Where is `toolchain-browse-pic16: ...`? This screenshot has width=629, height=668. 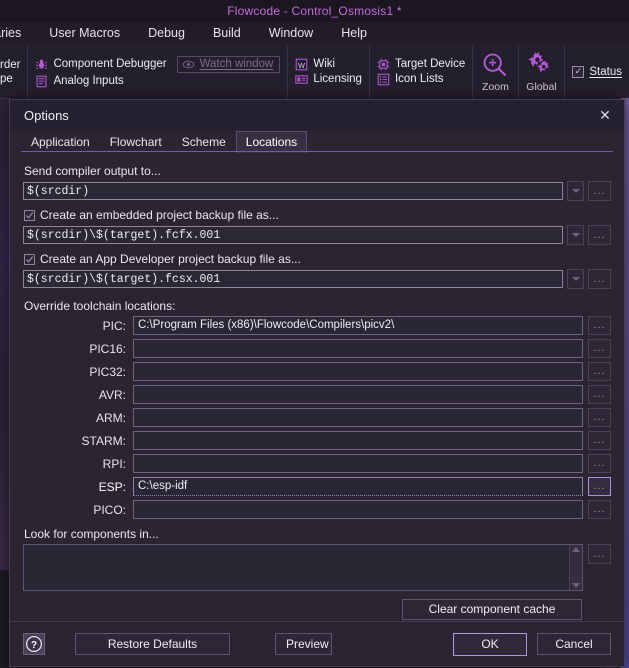 toolchain-browse-pic16: ... is located at coordinates (599, 348).